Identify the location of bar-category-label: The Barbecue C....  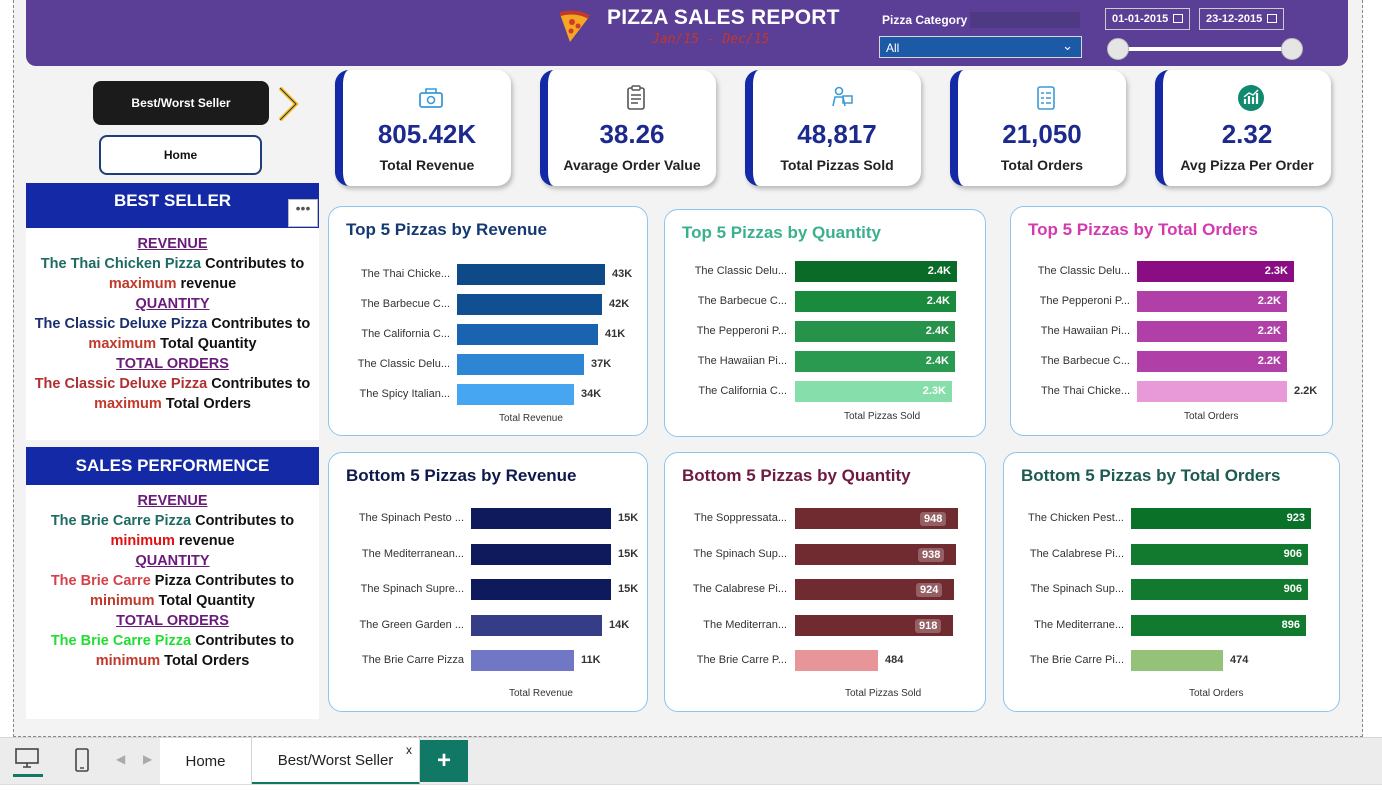
(405, 304).